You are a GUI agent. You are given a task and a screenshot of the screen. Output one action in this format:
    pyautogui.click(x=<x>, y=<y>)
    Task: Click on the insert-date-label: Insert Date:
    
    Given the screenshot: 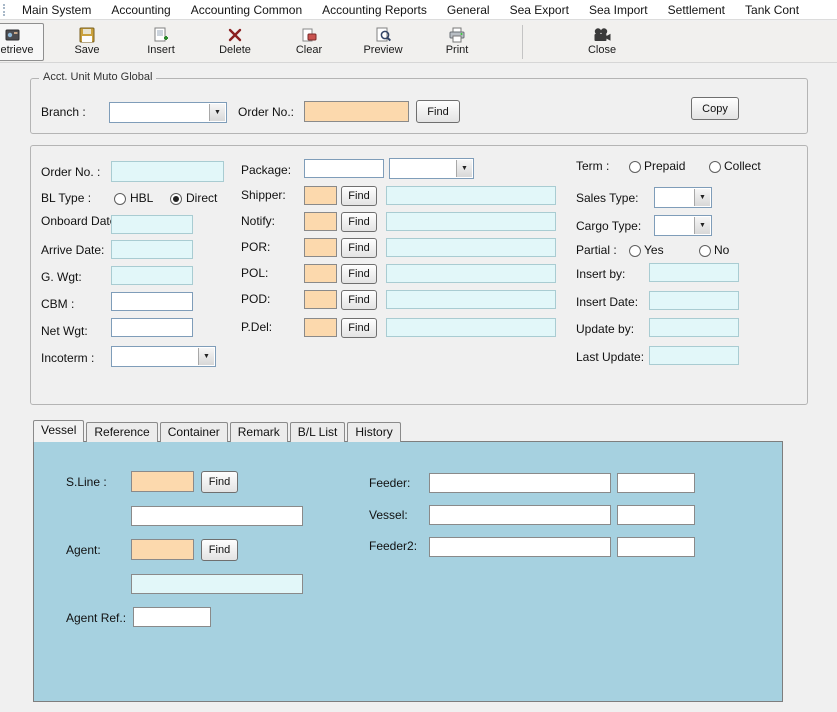 What is the action you would take?
    pyautogui.click(x=607, y=302)
    